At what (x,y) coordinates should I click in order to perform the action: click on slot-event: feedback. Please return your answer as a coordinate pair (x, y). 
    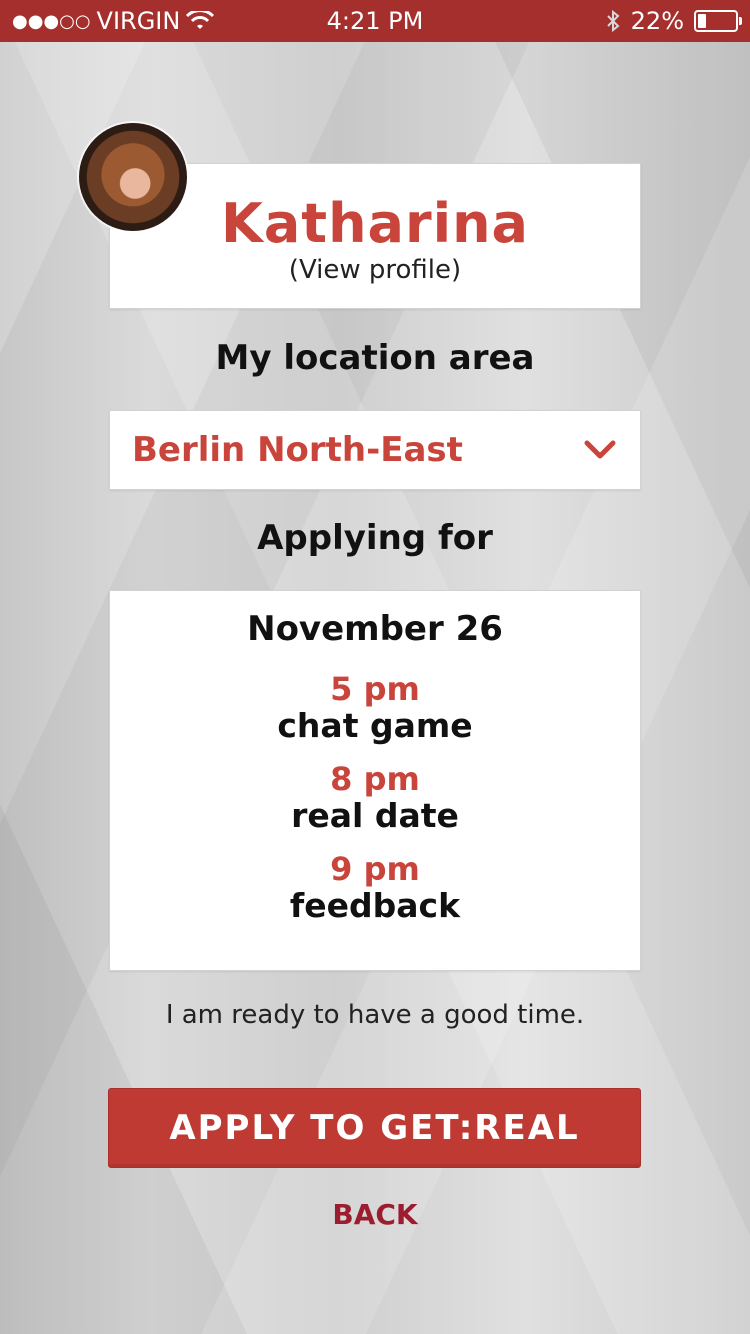
    Looking at the image, I should click on (375, 905).